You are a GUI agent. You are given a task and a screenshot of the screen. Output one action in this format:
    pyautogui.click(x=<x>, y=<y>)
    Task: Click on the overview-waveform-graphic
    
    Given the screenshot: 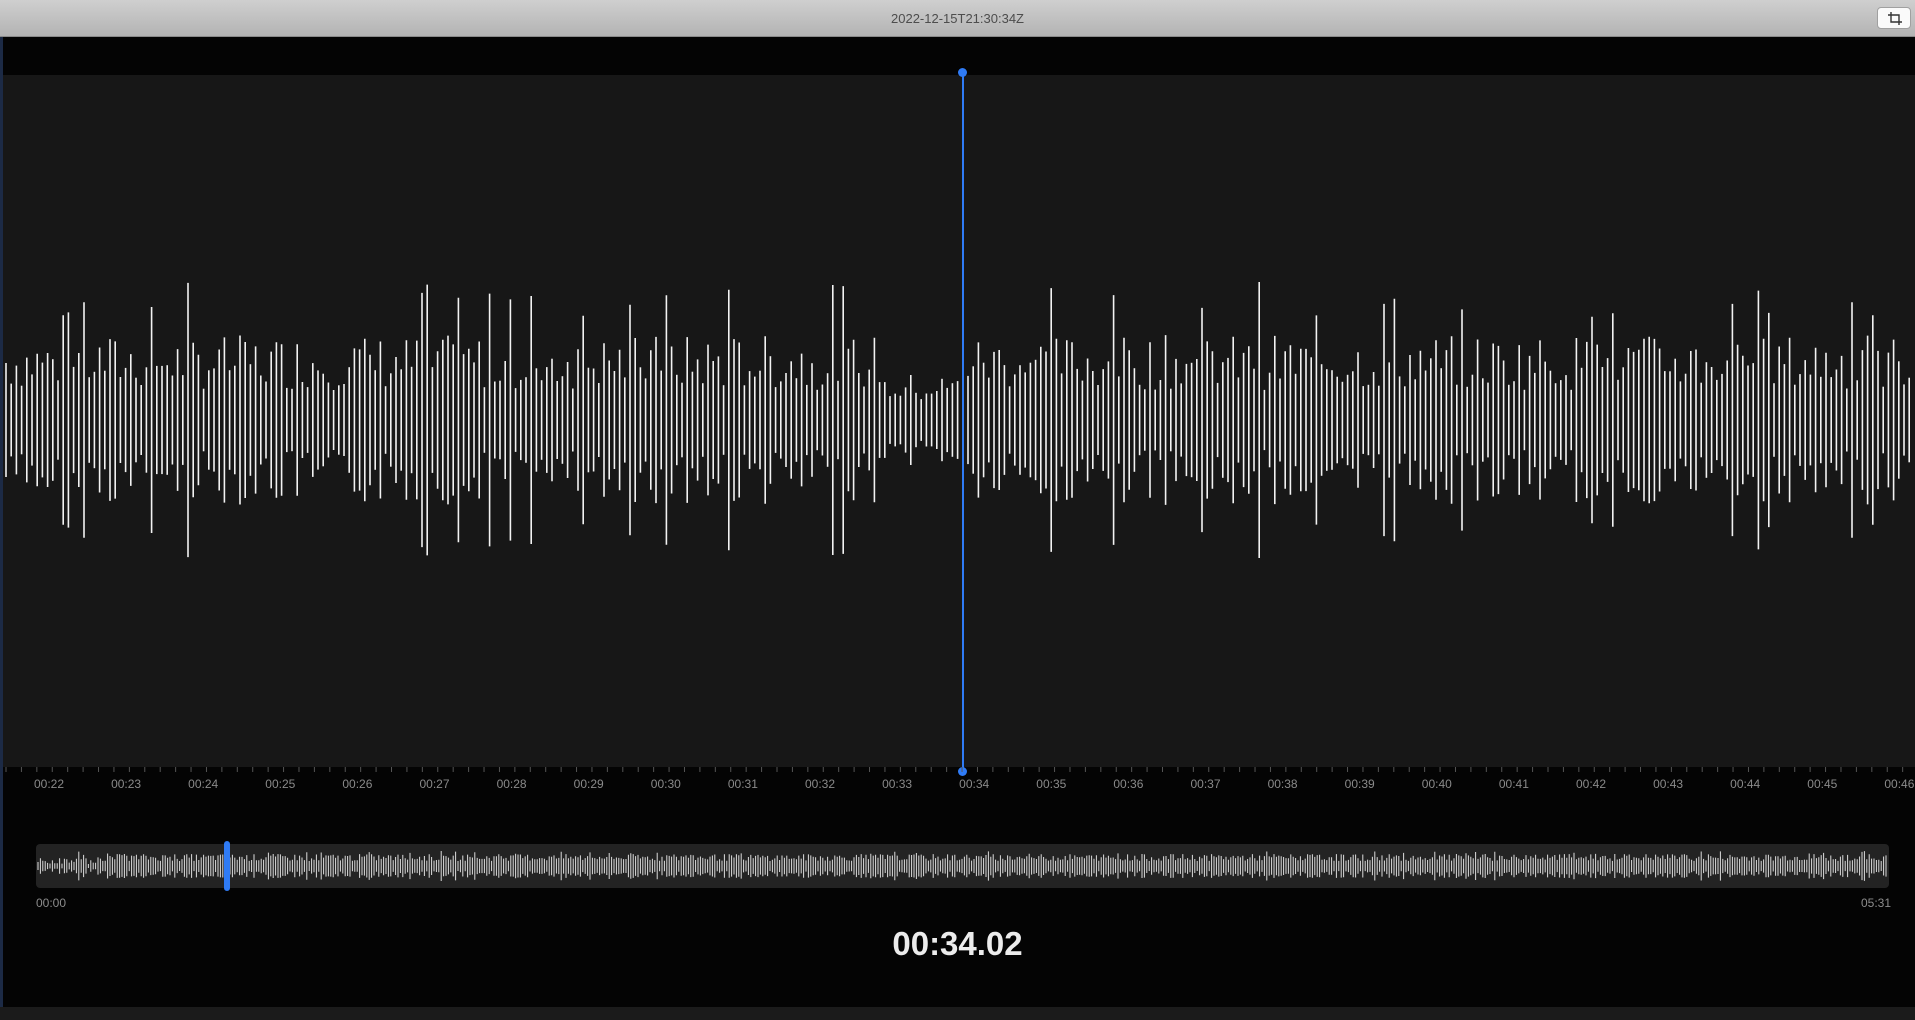 What is the action you would take?
    pyautogui.click(x=962, y=866)
    